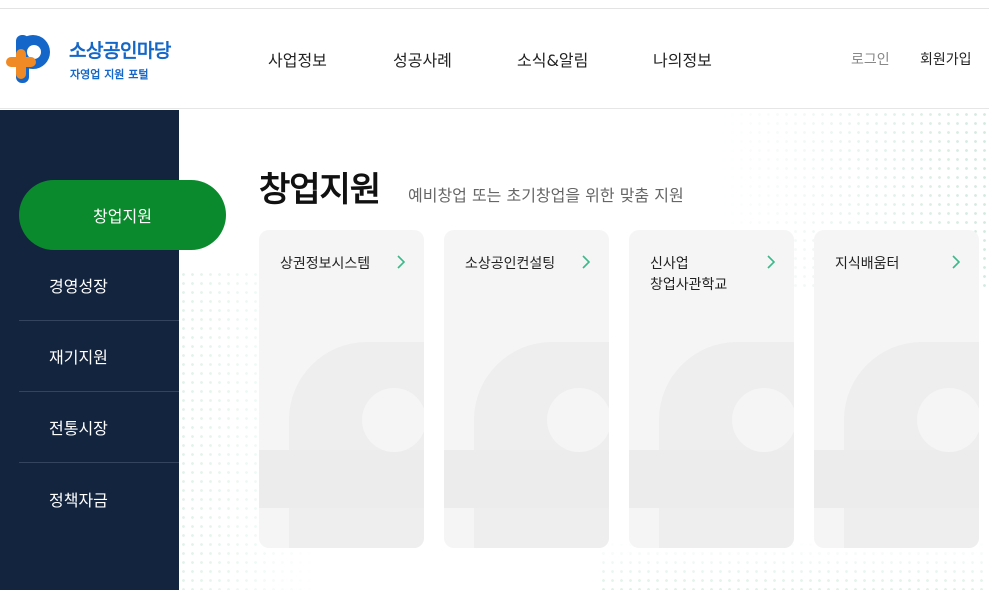 The width and height of the screenshot is (989, 590). I want to click on page-title: 창업지원, so click(320, 190).